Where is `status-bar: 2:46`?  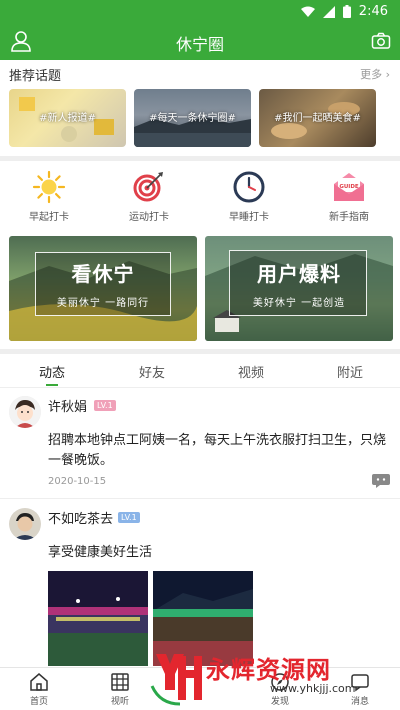
status-bar: 2:46 is located at coordinates (200, 12).